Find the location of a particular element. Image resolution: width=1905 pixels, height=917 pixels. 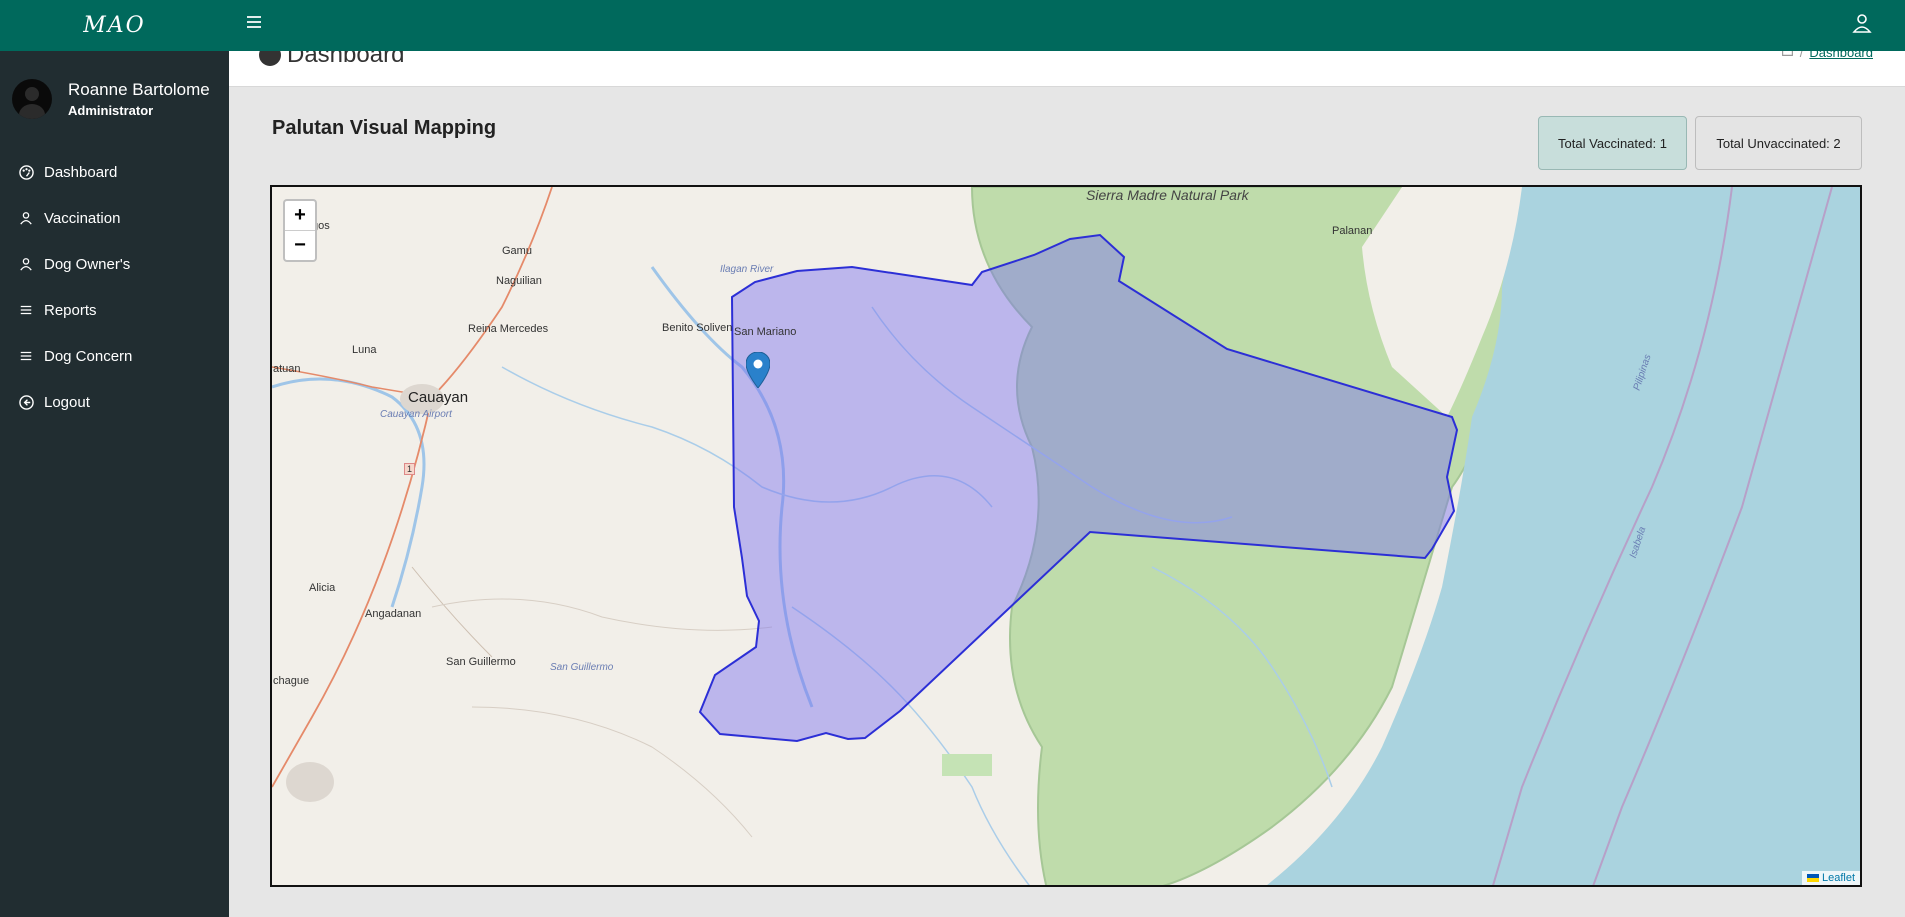

sidebar-item-dashboard: Dashboard is located at coordinates (114, 172).